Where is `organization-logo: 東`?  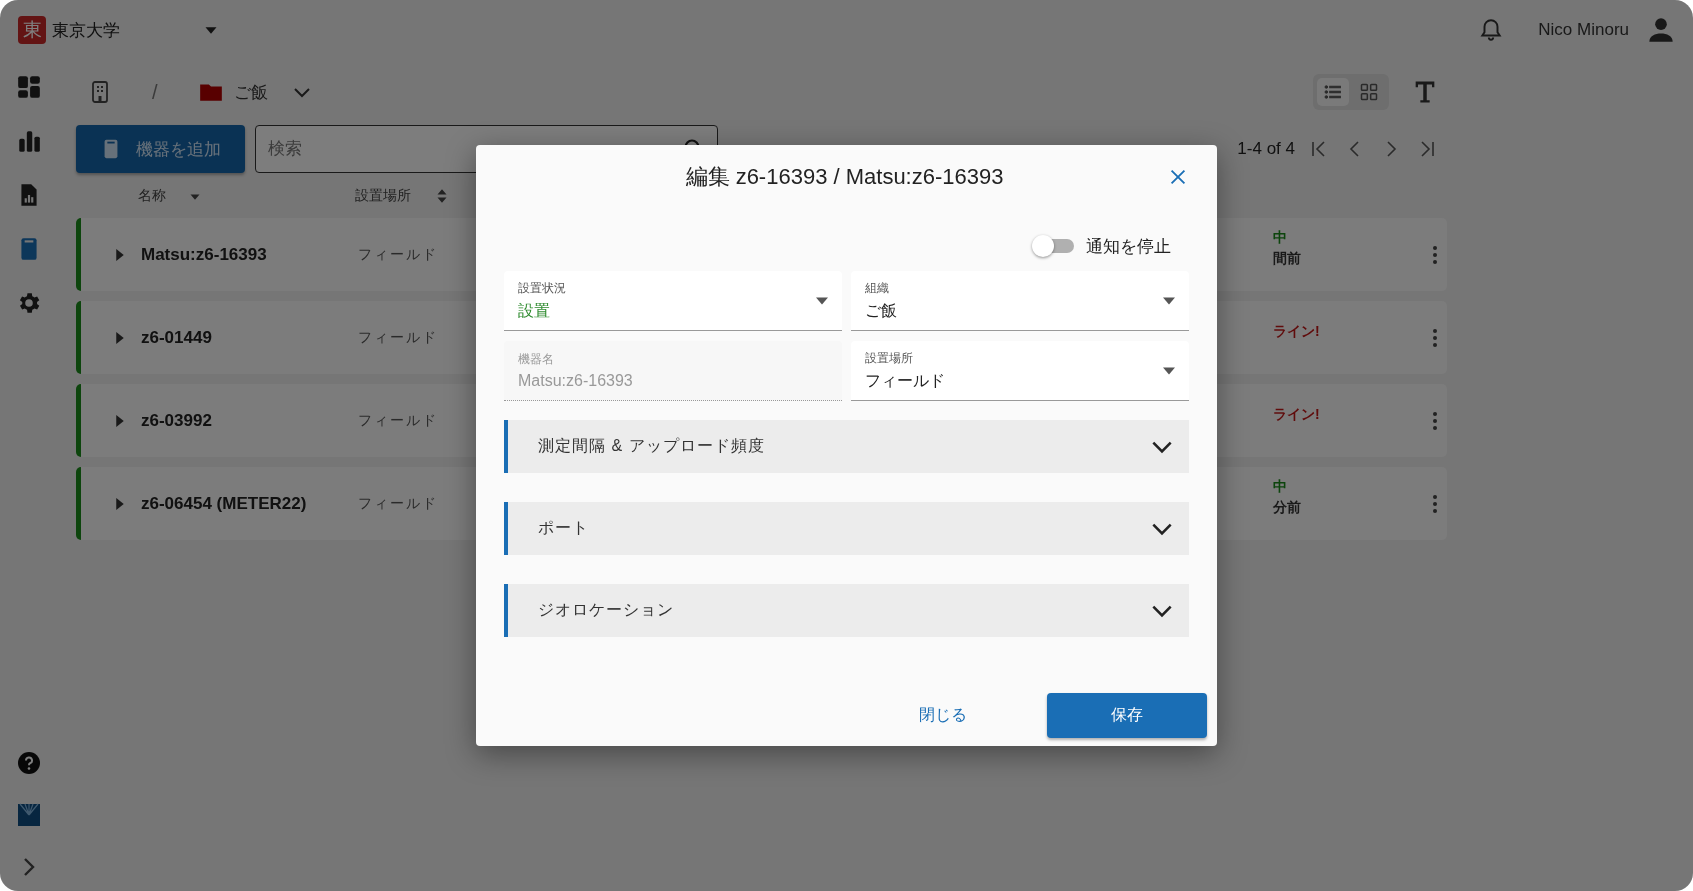 organization-logo: 東 is located at coordinates (32, 30).